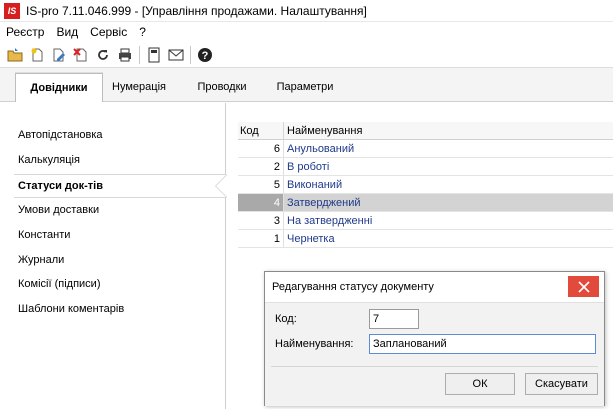  What do you see at coordinates (59, 55) in the screenshot?
I see `edit-document-icon` at bounding box center [59, 55].